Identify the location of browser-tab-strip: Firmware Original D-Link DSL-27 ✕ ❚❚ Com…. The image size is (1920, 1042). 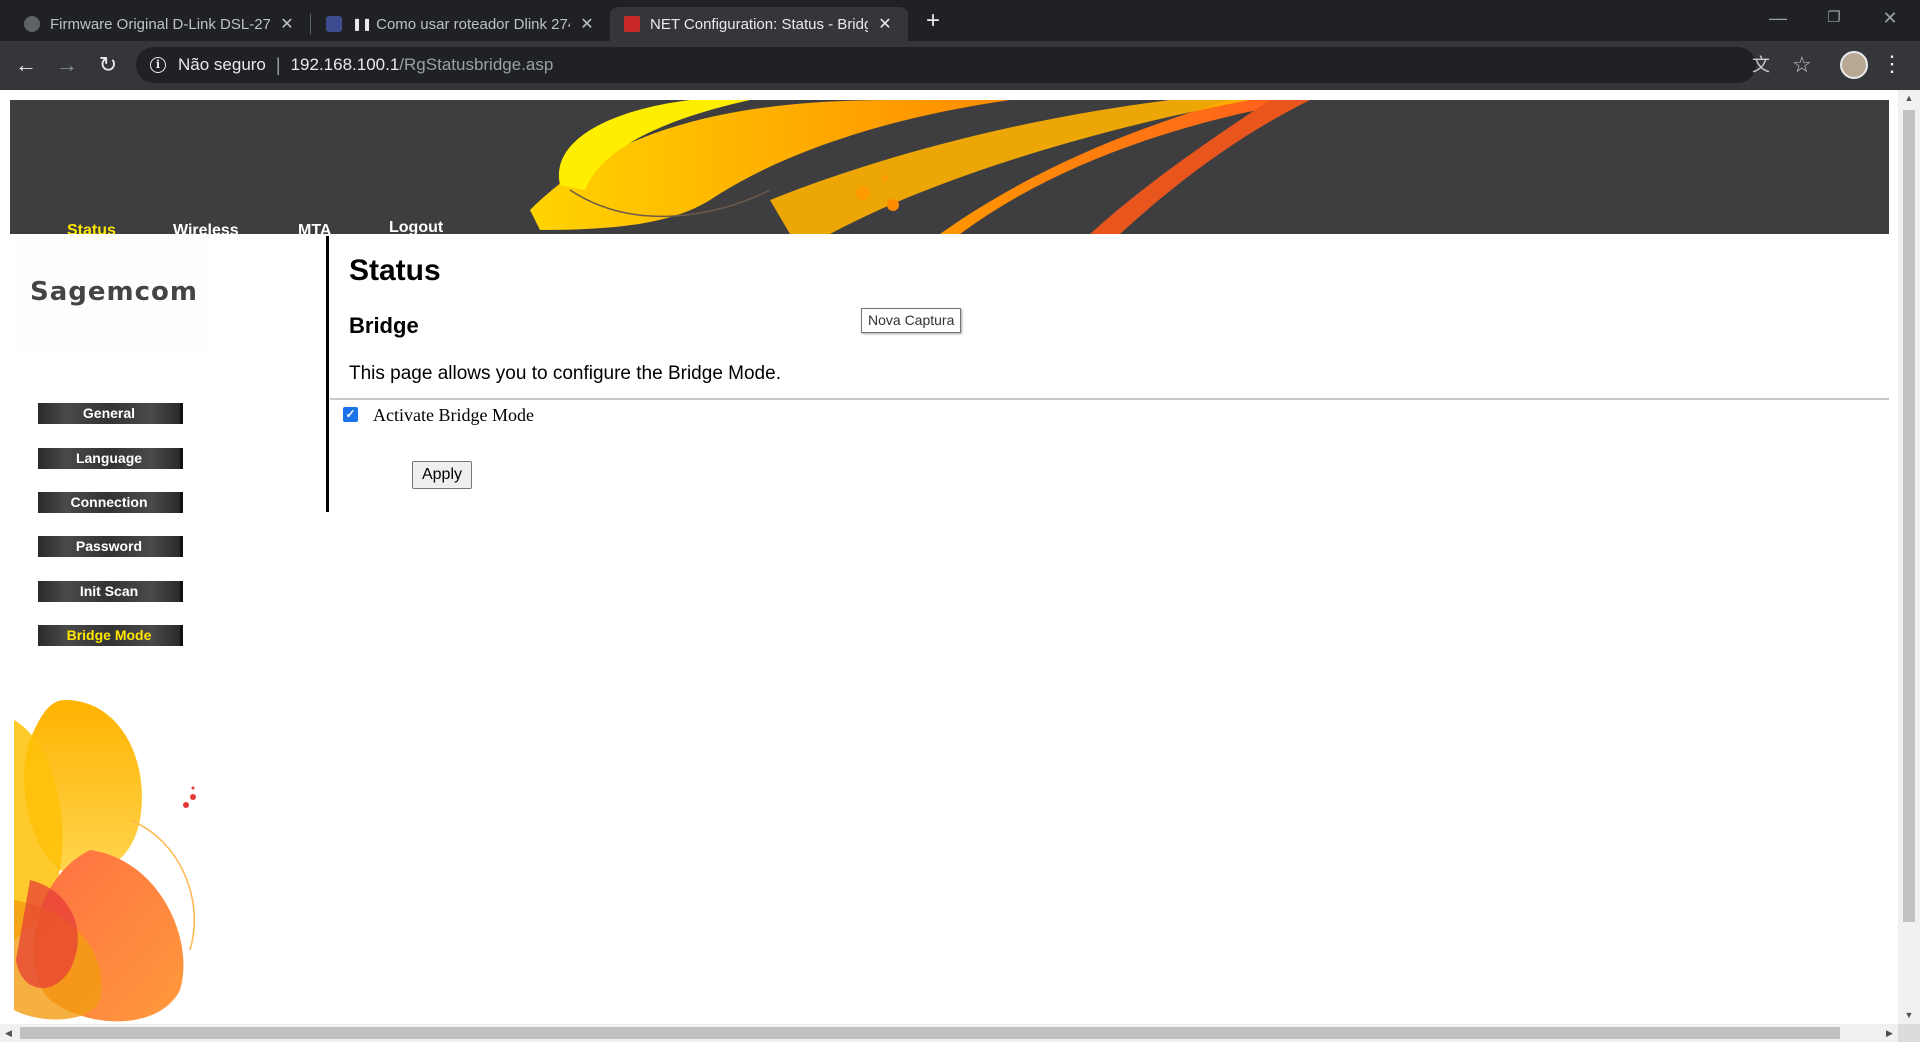
(960, 20).